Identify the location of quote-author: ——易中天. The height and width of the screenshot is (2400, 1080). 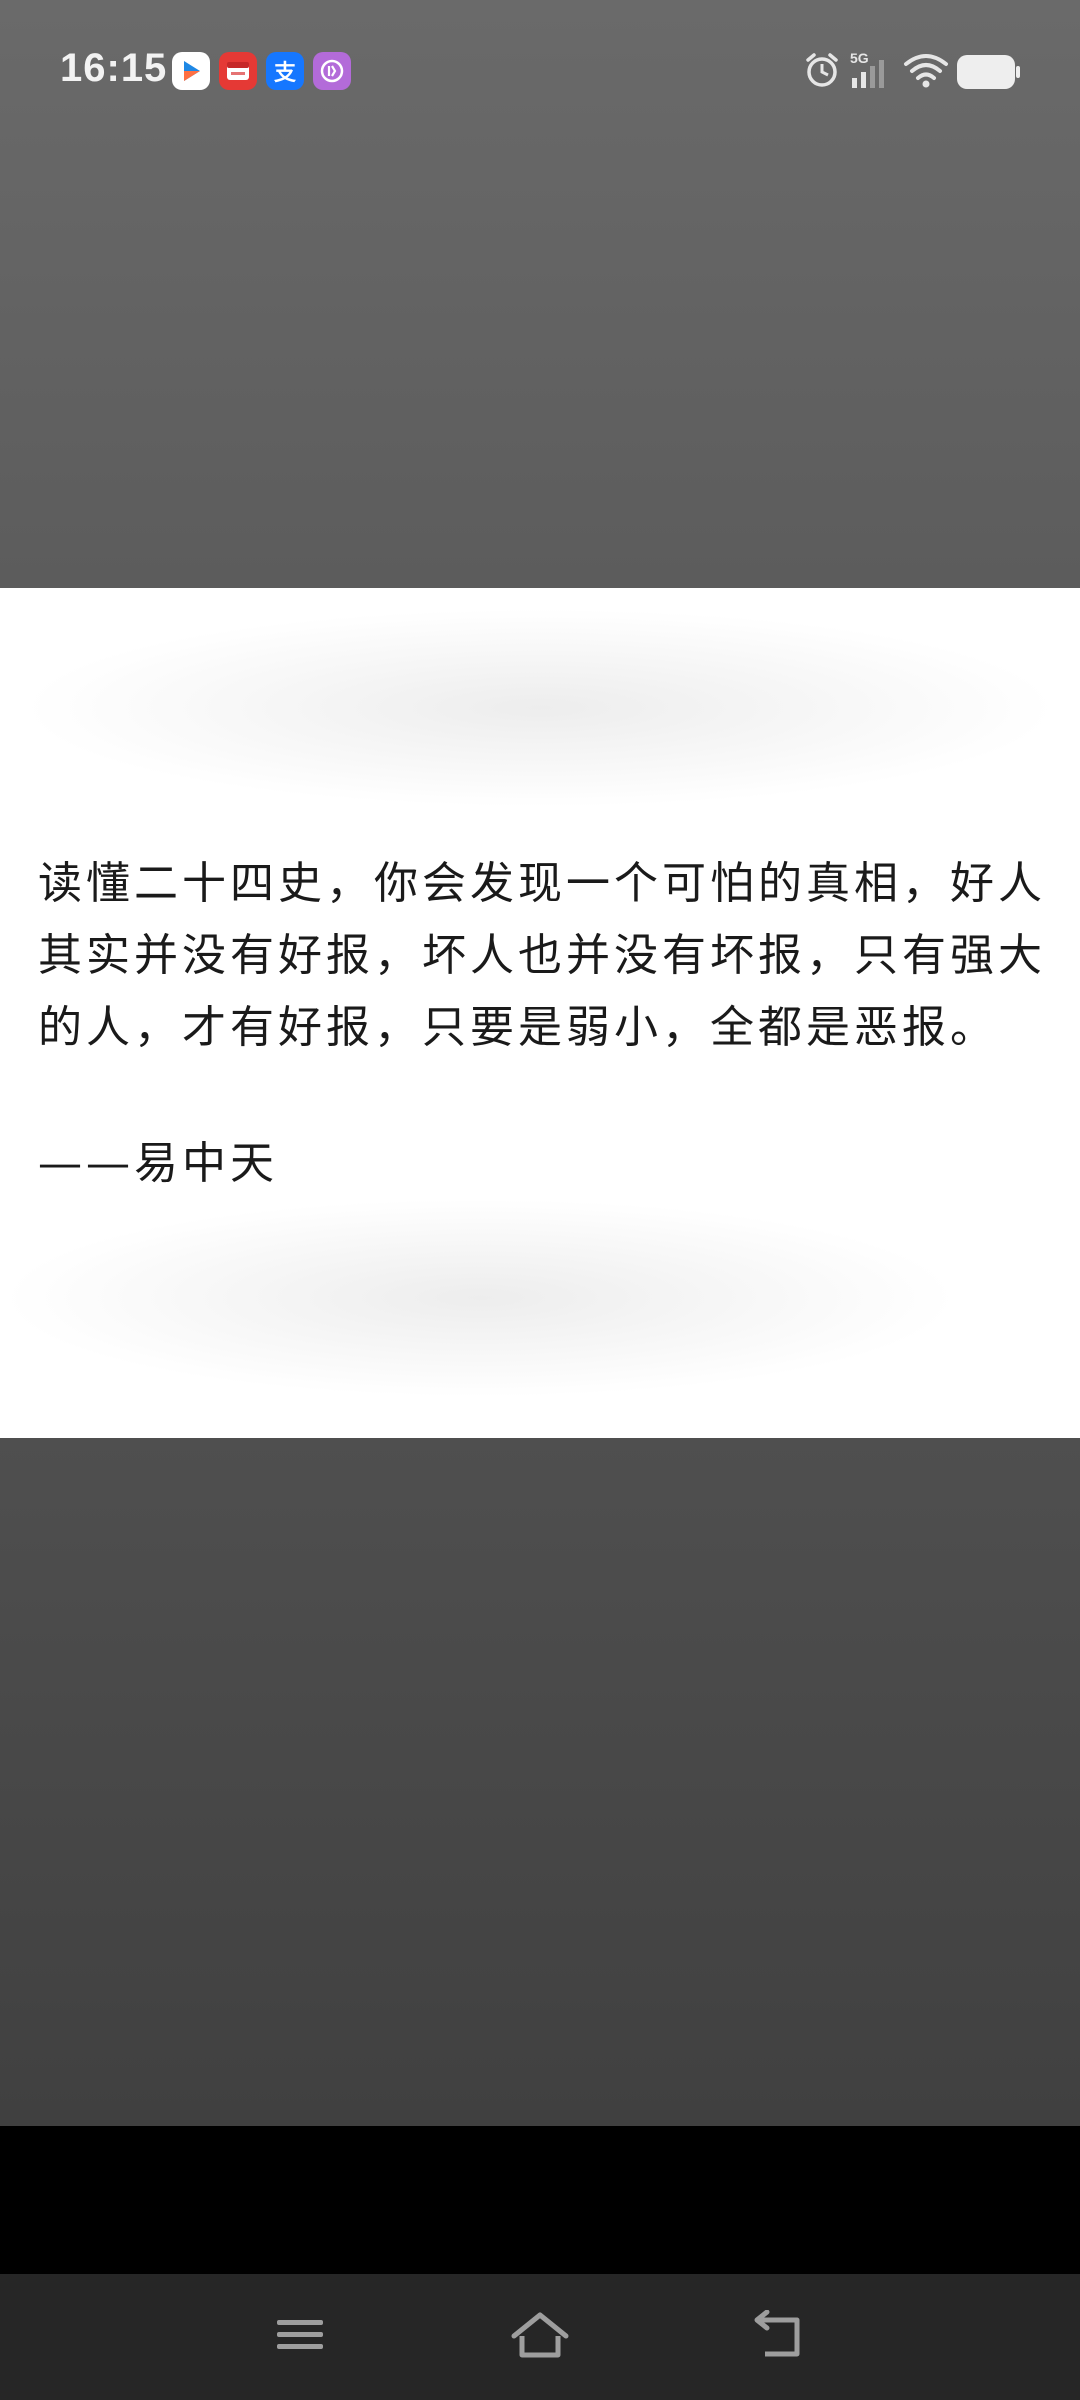
(158, 1163).